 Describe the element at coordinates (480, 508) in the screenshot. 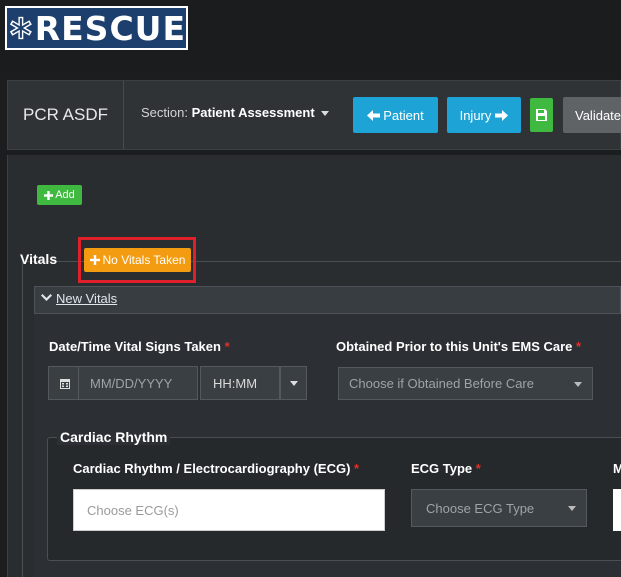

I see `ecg-type-placeholder: Choose ECG Type` at that location.